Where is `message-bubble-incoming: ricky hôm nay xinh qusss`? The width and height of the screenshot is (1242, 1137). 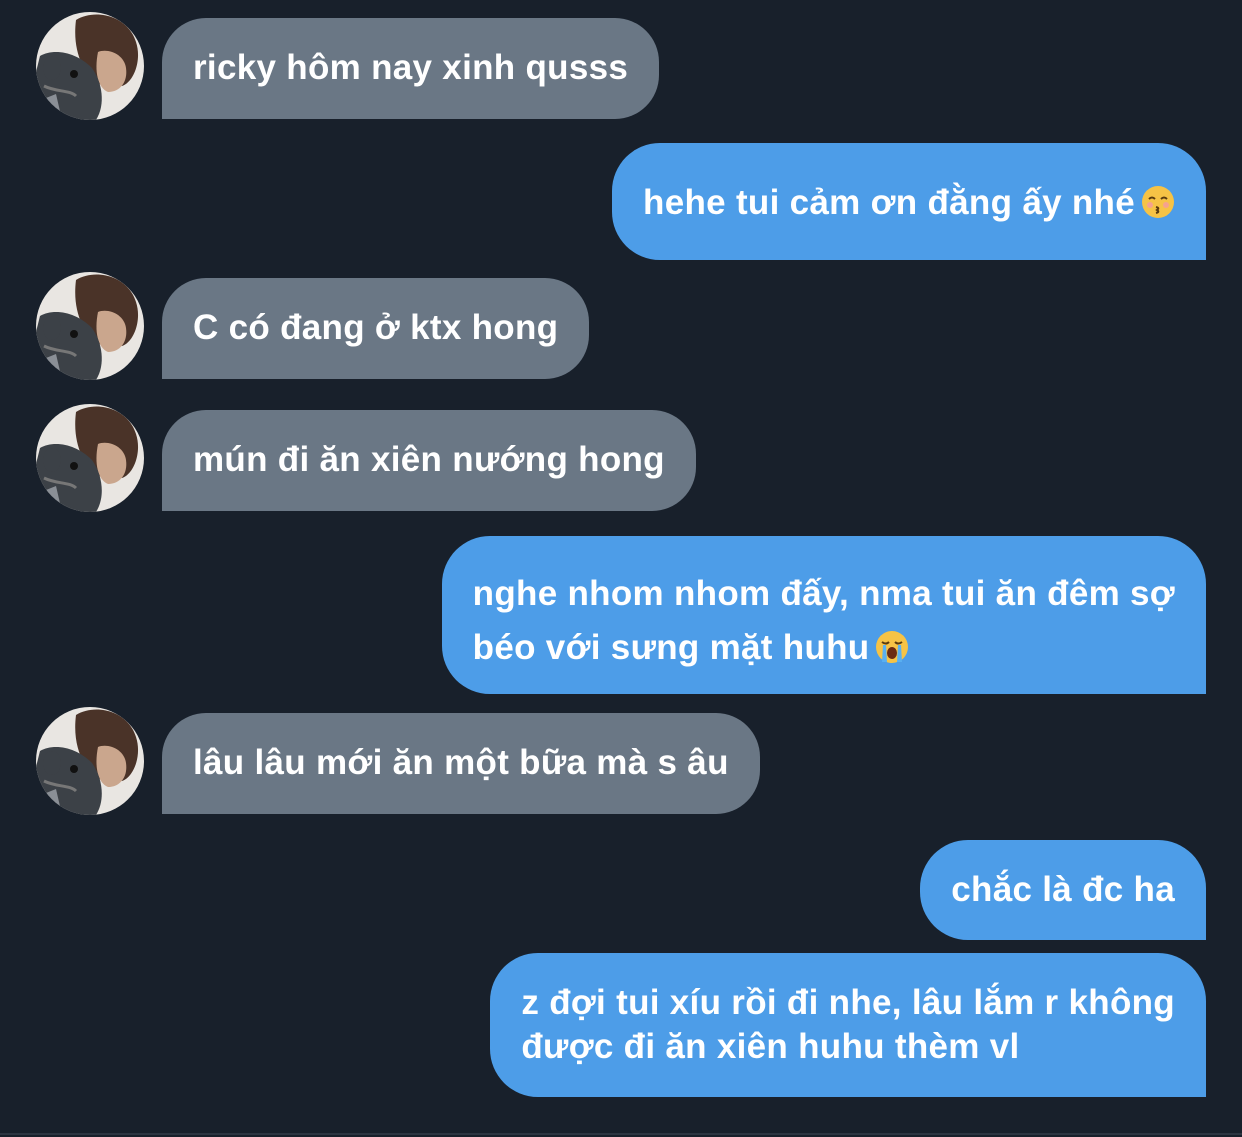
message-bubble-incoming: ricky hôm nay xinh qusss is located at coordinates (411, 68).